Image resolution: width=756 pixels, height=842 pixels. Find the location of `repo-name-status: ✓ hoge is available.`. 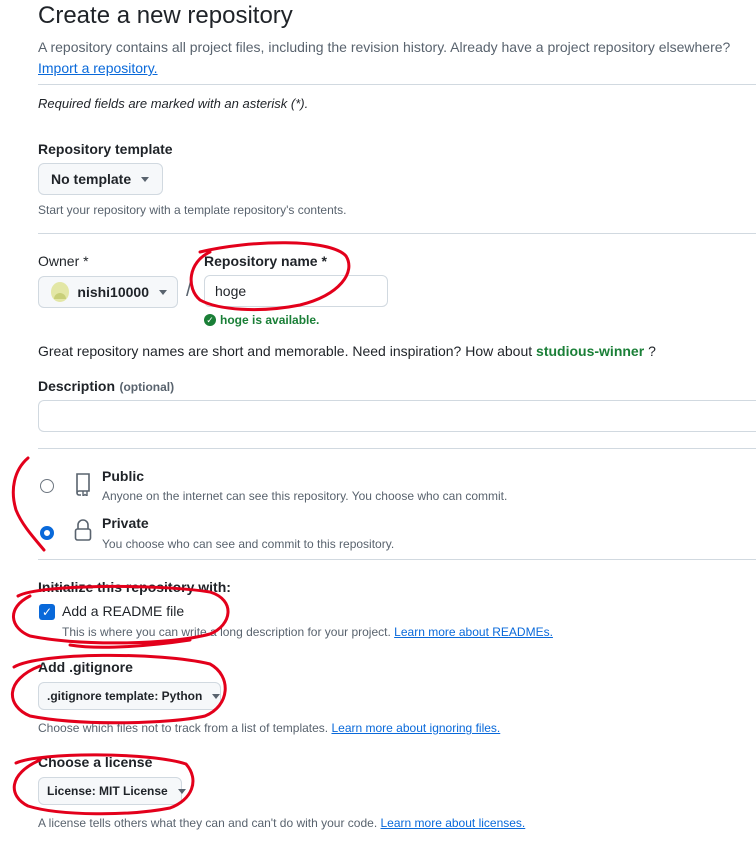

repo-name-status: ✓ hoge is available. is located at coordinates (261, 320).